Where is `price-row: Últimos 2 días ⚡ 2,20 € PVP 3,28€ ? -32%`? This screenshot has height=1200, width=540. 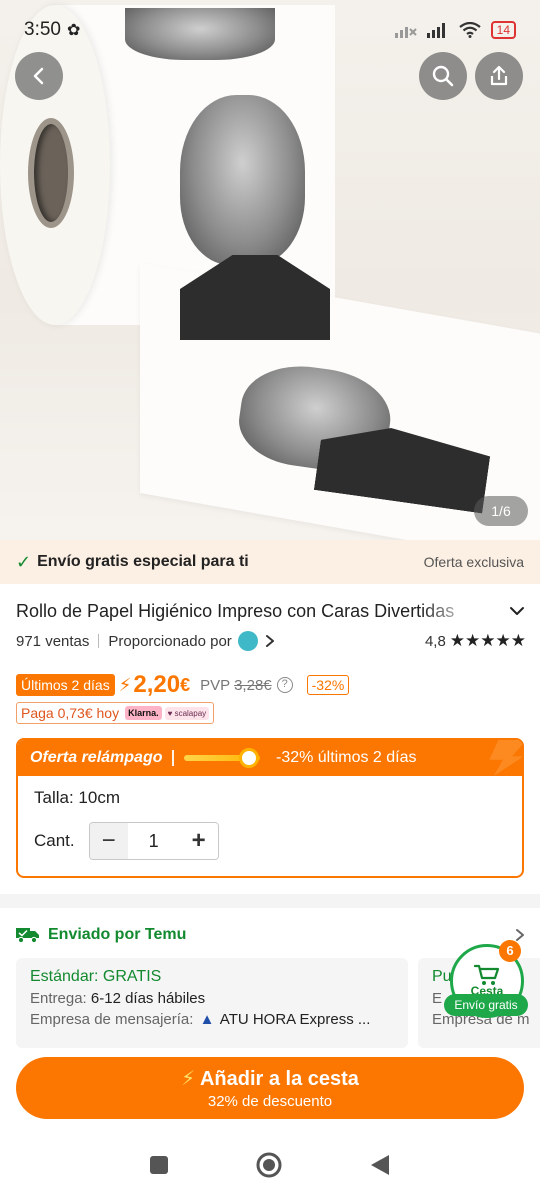 price-row: Últimos 2 días ⚡ 2,20 € PVP 3,28€ ? -32% is located at coordinates (271, 685).